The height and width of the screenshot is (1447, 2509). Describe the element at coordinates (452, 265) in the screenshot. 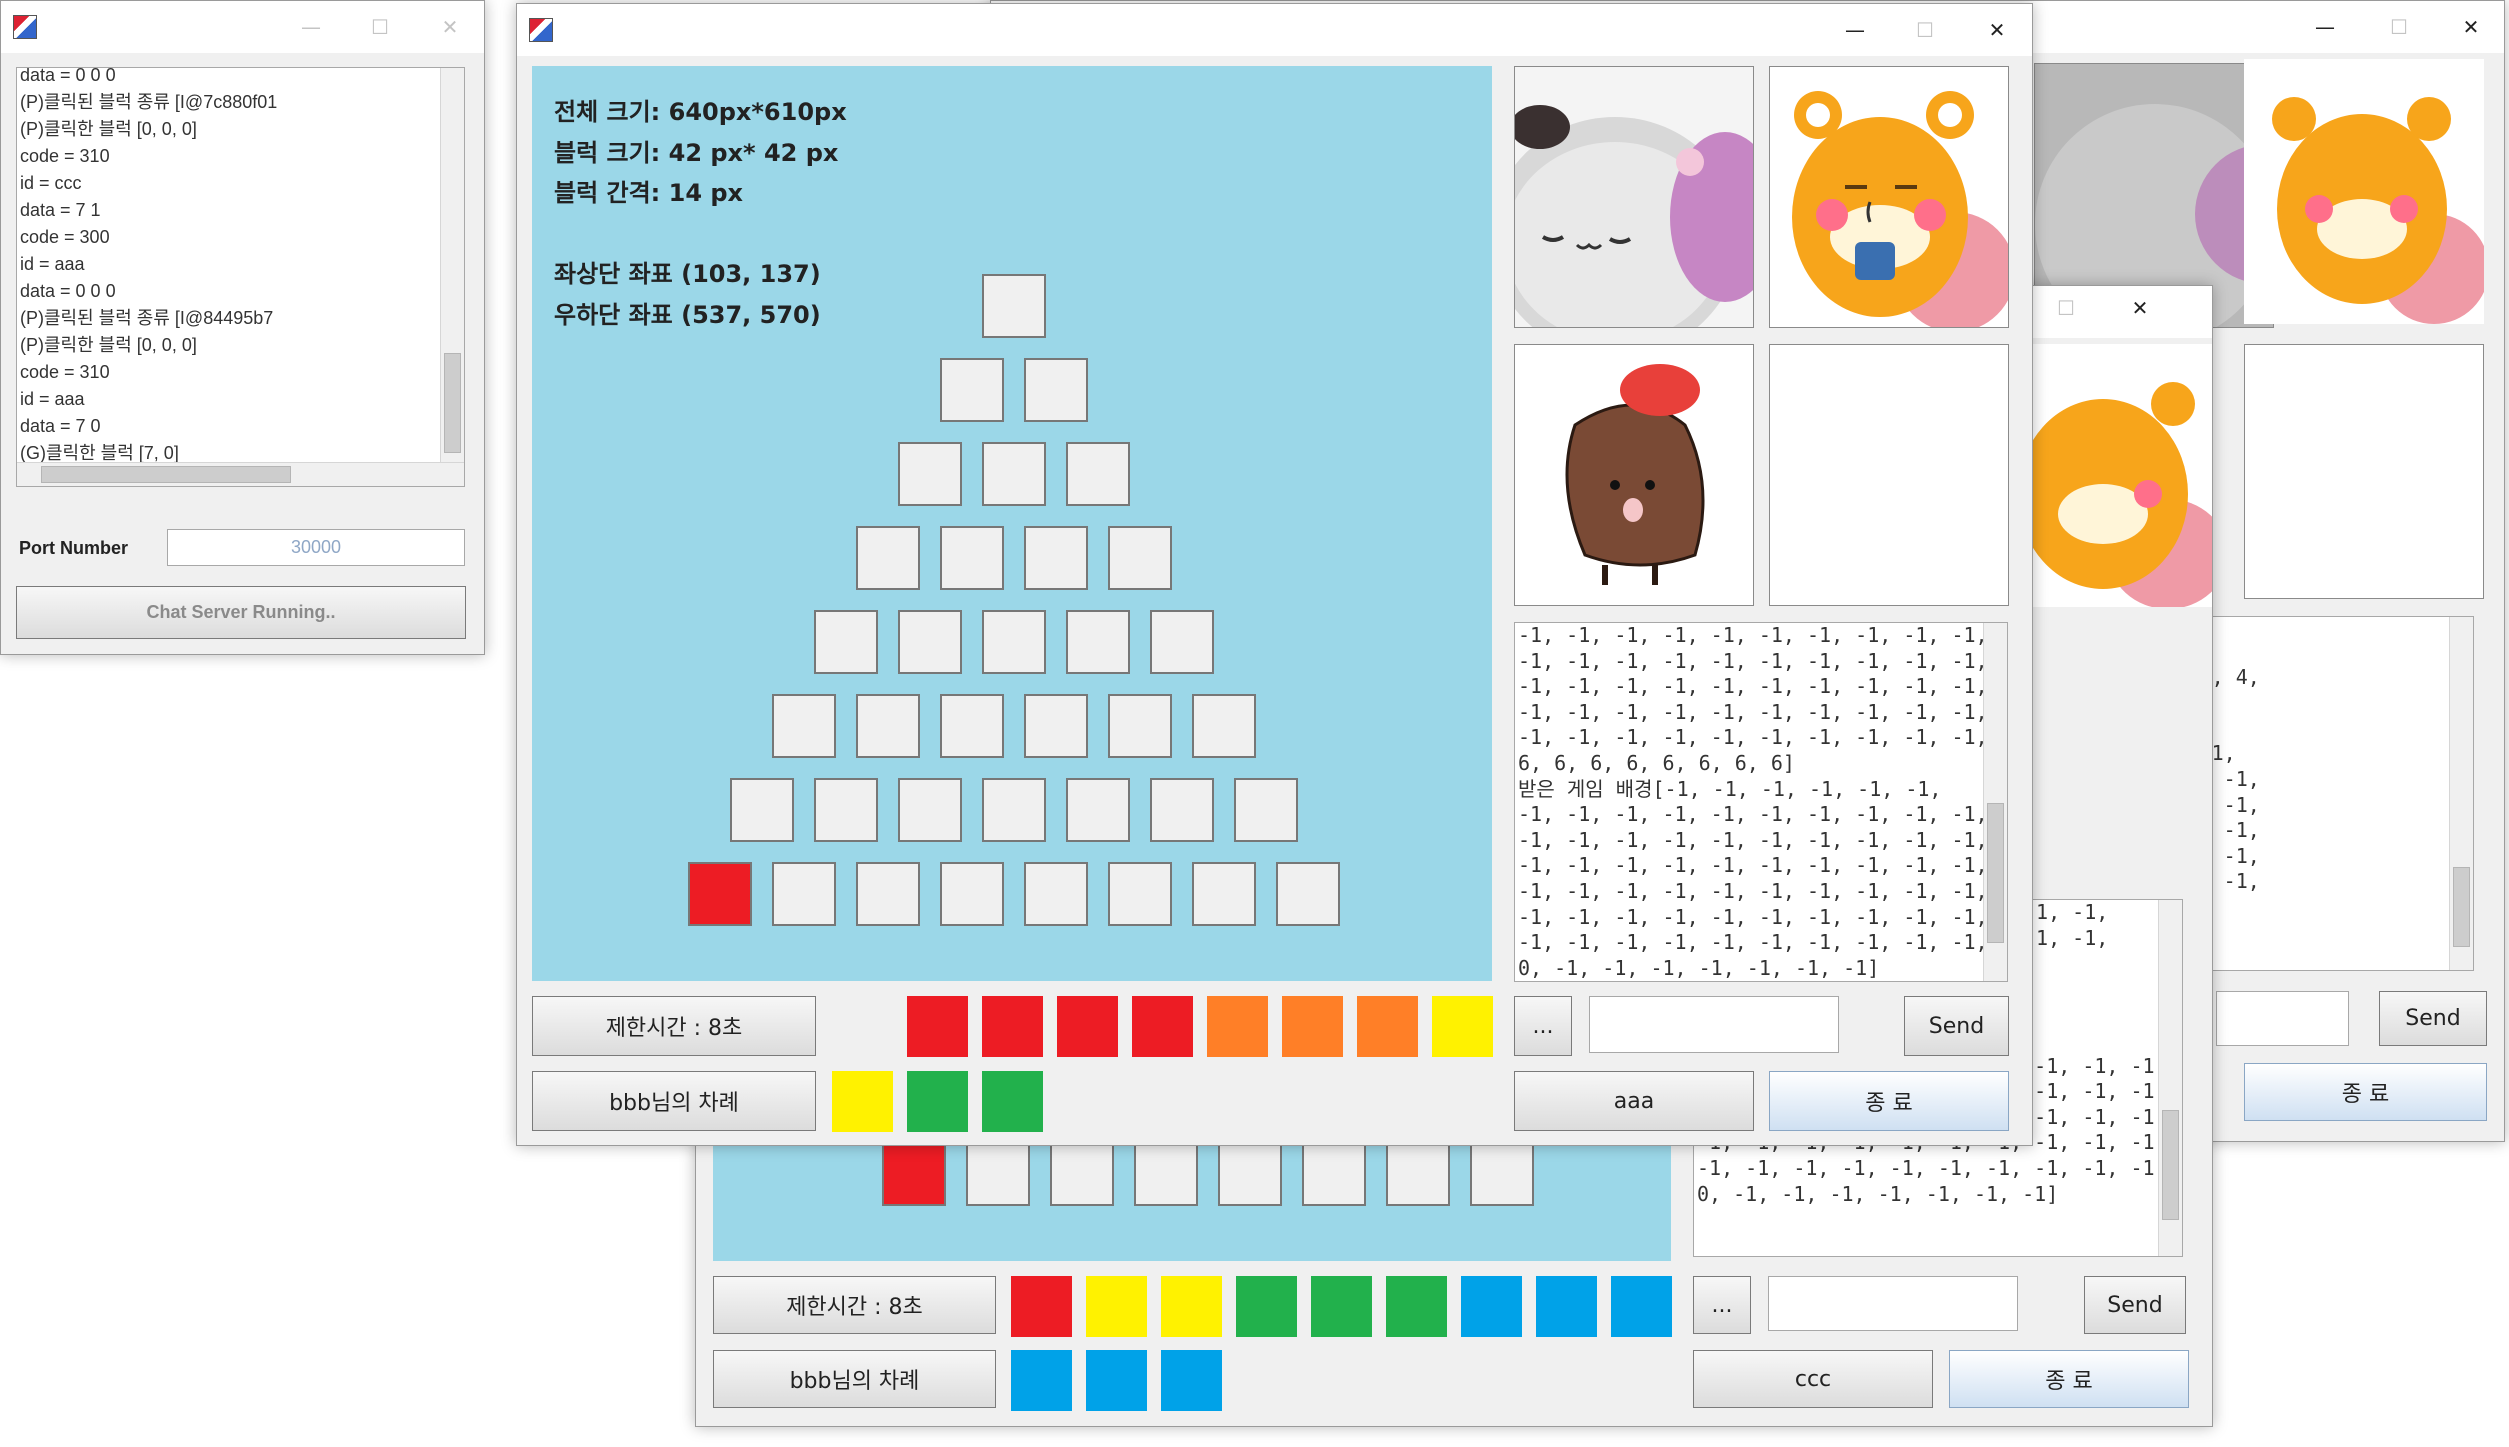

I see `log-vertical-scrollbar` at that location.